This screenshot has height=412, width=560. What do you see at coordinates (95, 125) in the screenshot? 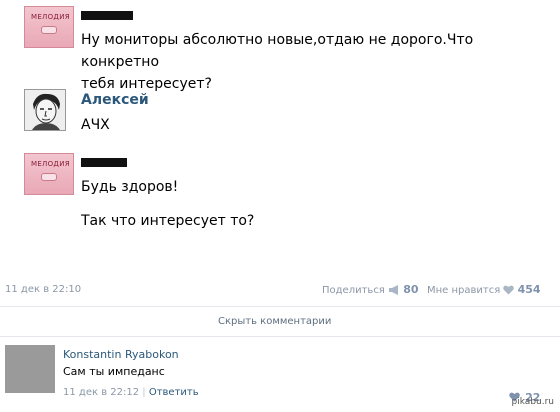
I see `message-text: АЧХ` at bounding box center [95, 125].